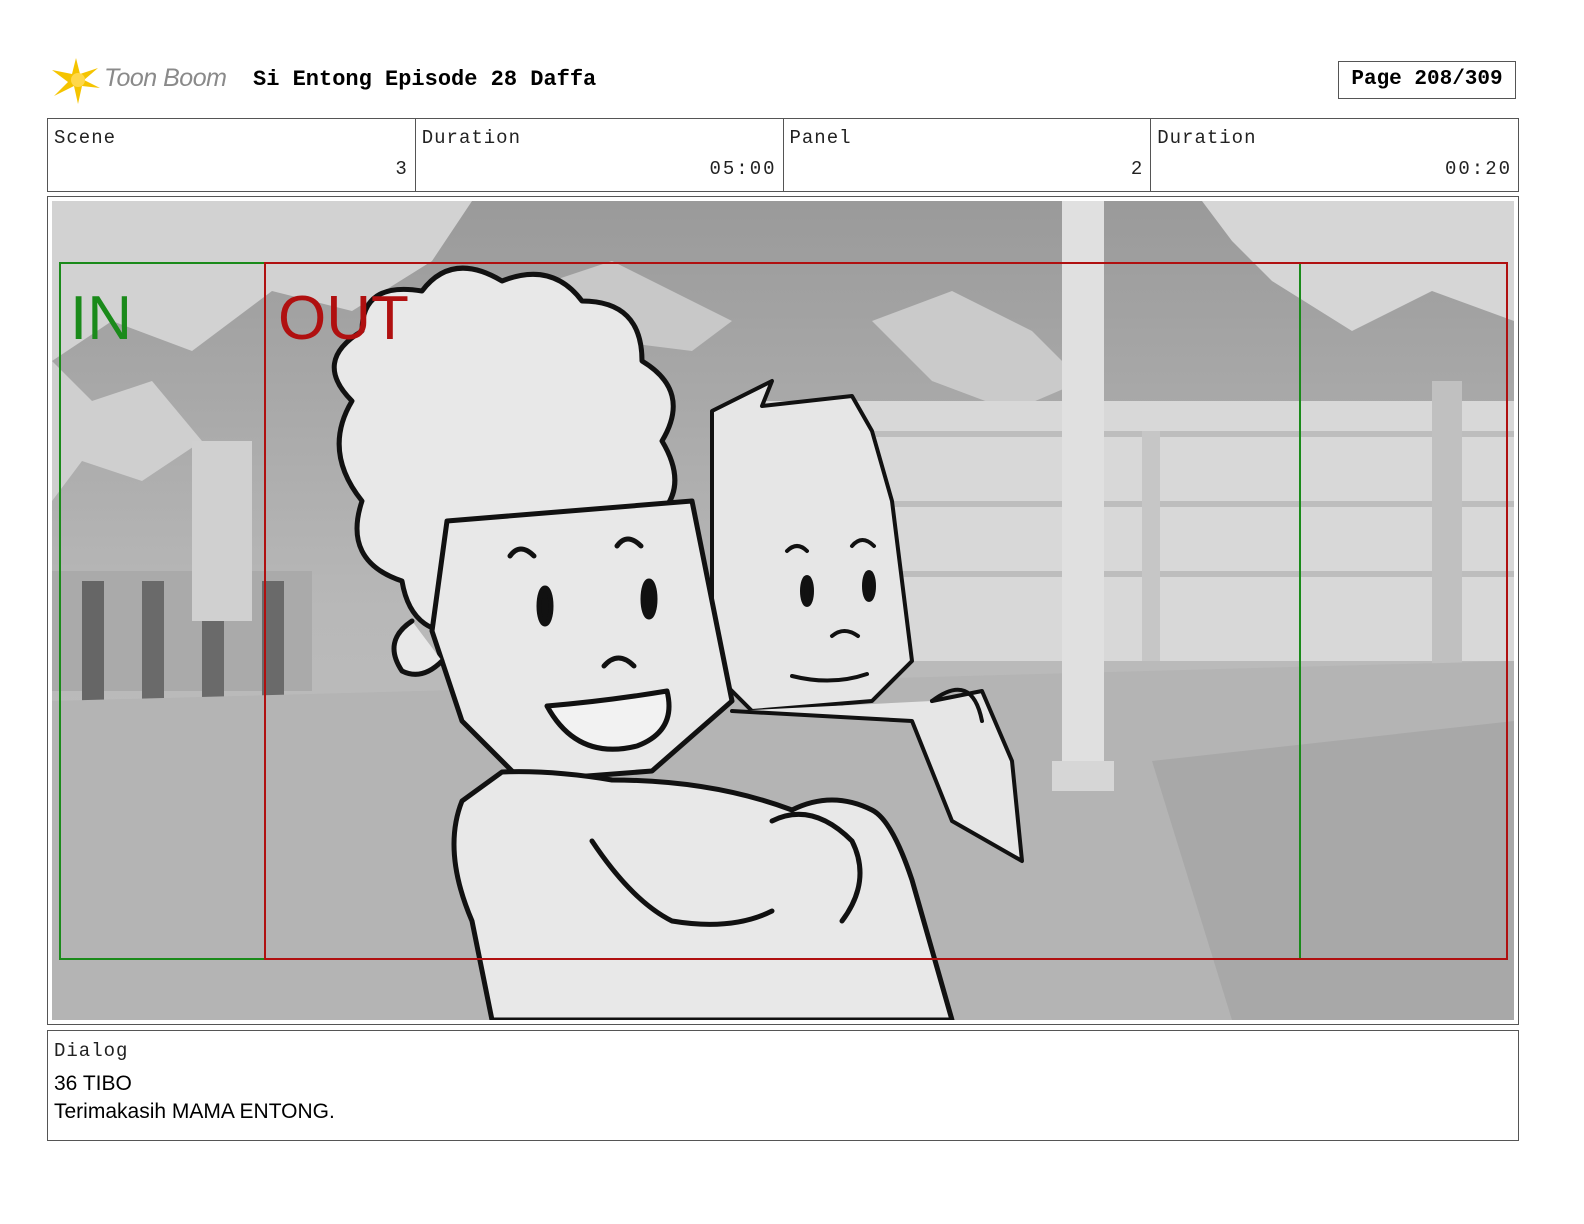 The width and height of the screenshot is (1584, 1224). I want to click on dialog-label: Dialog, so click(91, 1051).